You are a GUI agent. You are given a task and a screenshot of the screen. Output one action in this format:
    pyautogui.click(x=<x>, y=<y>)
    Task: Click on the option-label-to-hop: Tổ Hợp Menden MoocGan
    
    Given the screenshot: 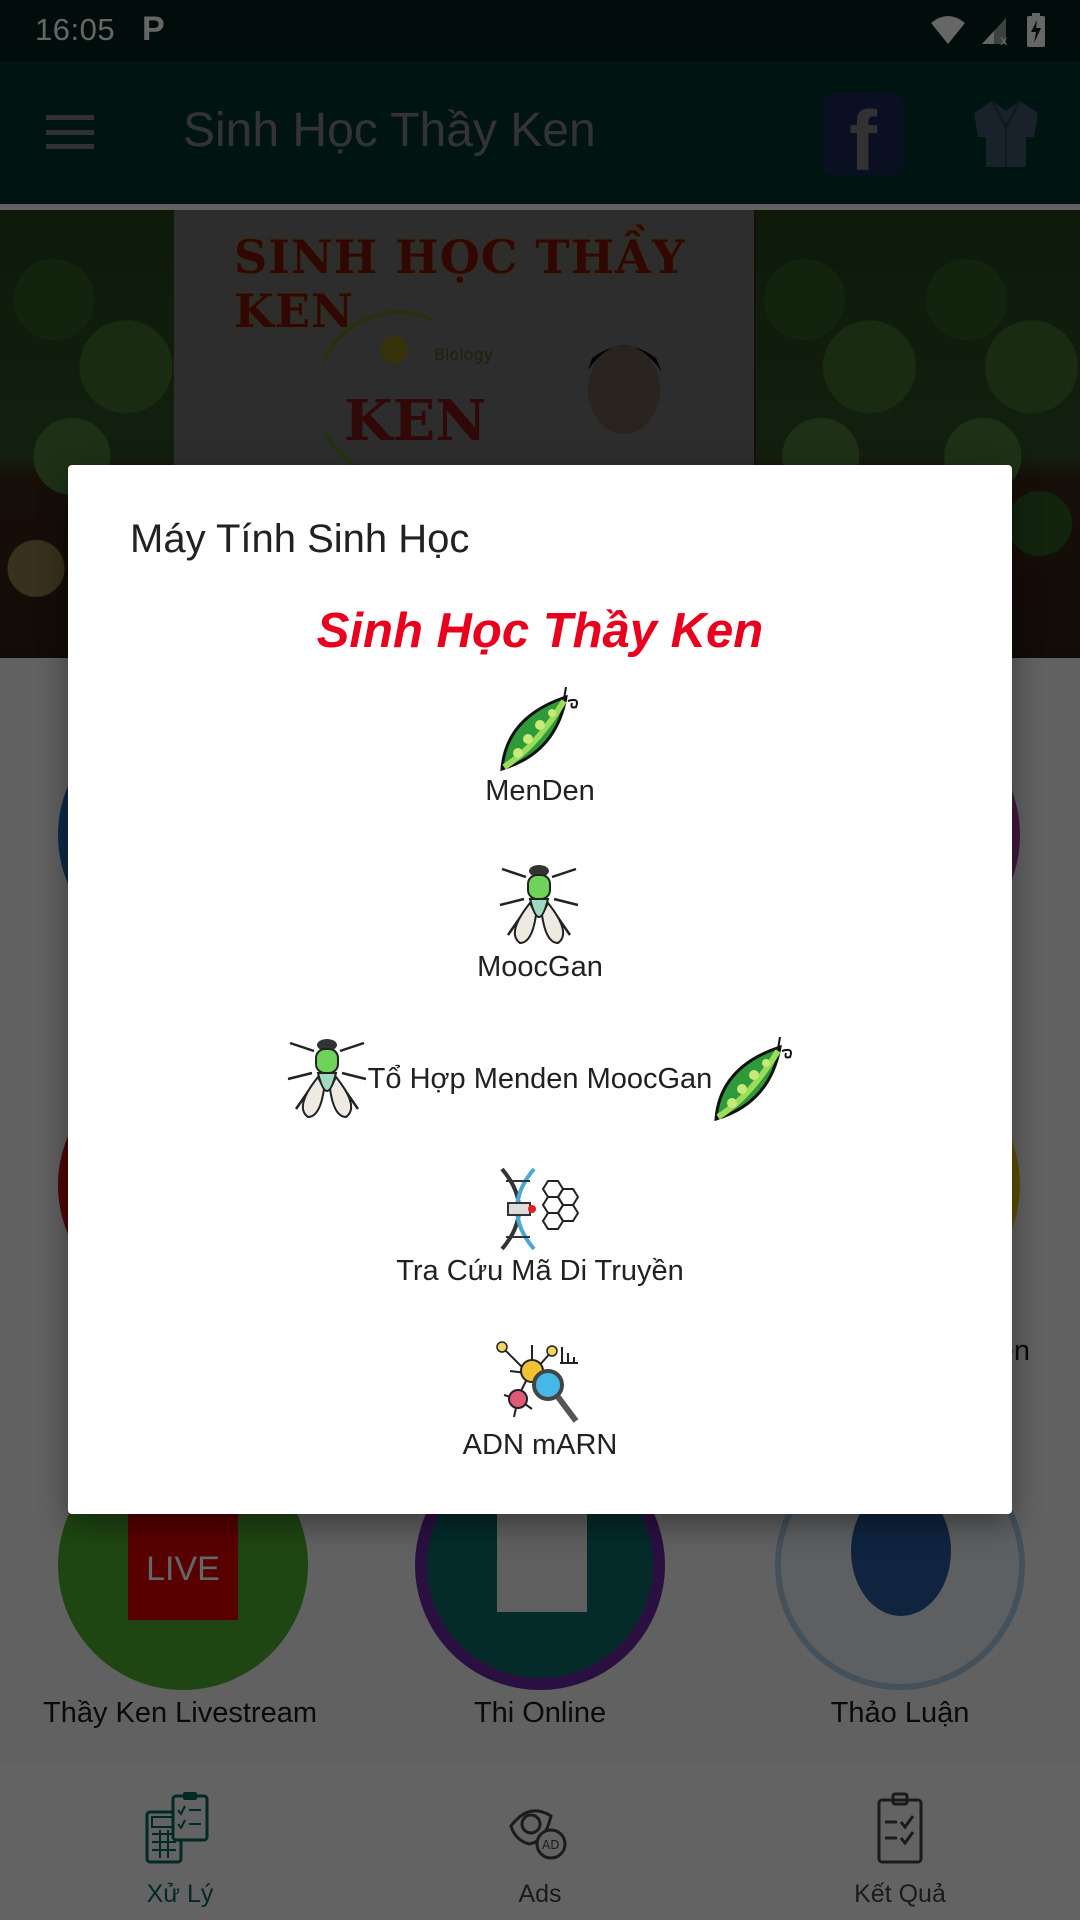 What is the action you would take?
    pyautogui.click(x=540, y=1079)
    